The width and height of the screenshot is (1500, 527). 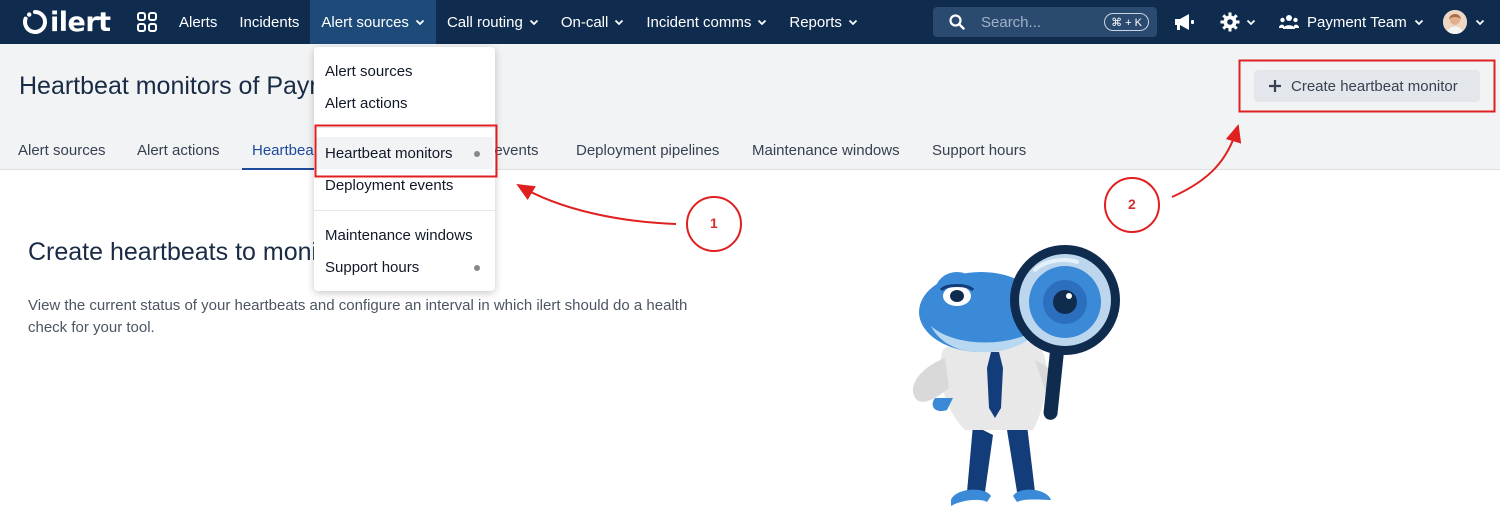 What do you see at coordinates (176, 252) in the screenshot?
I see `empty-state-headline: Create heartbeats to monit` at bounding box center [176, 252].